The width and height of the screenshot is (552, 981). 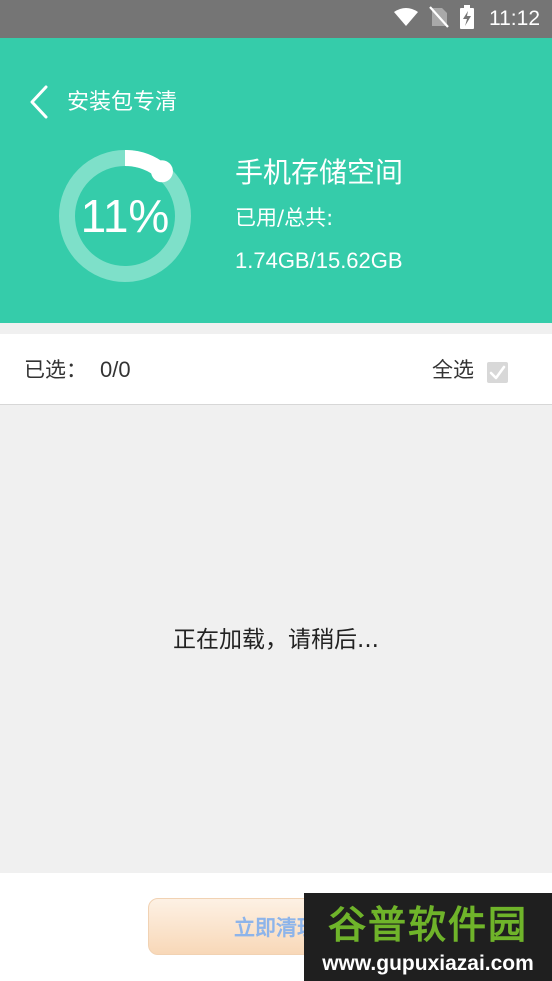 What do you see at coordinates (319, 172) in the screenshot?
I see `storage-title: 手机存储空间` at bounding box center [319, 172].